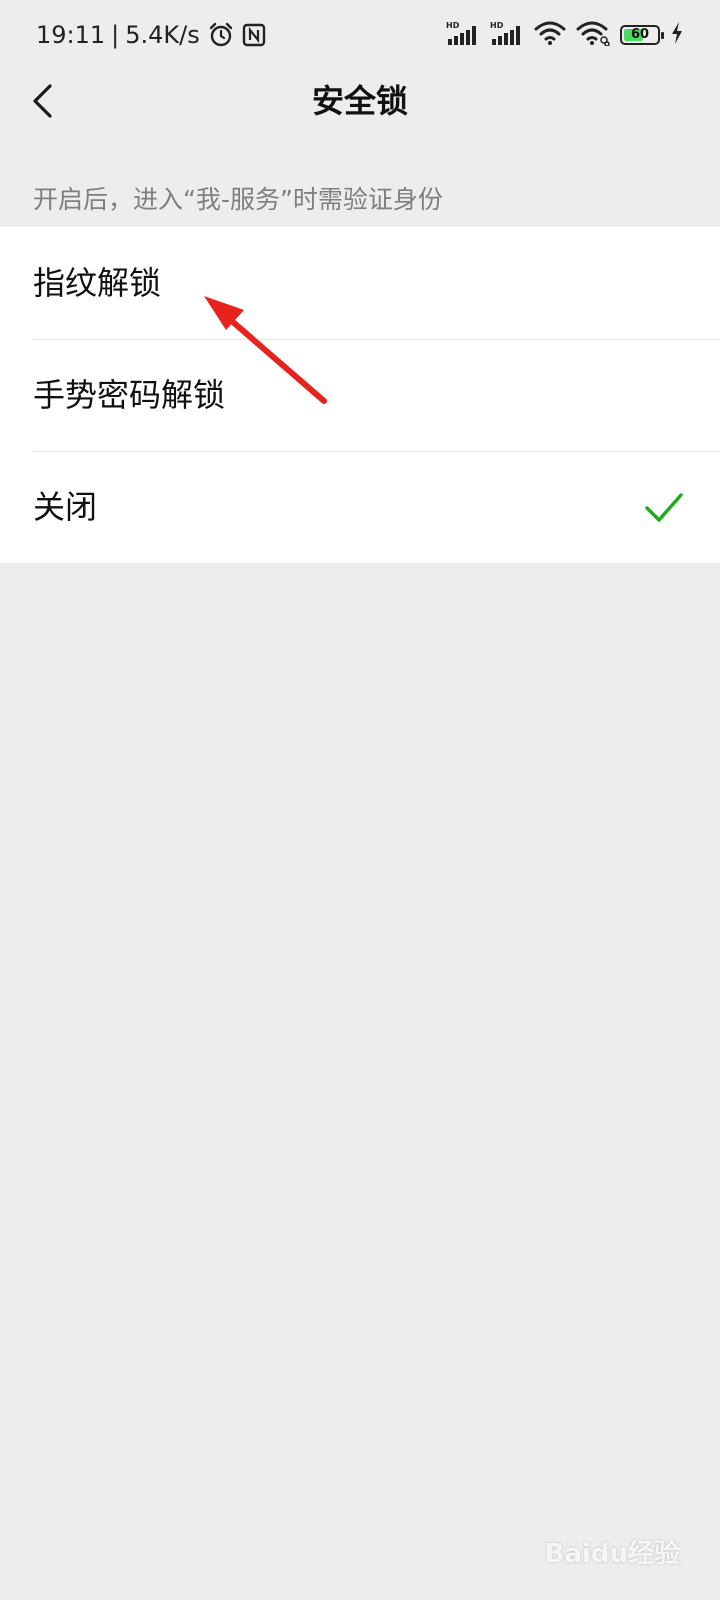 The height and width of the screenshot is (1600, 720). I want to click on battery-cap, so click(662, 35).